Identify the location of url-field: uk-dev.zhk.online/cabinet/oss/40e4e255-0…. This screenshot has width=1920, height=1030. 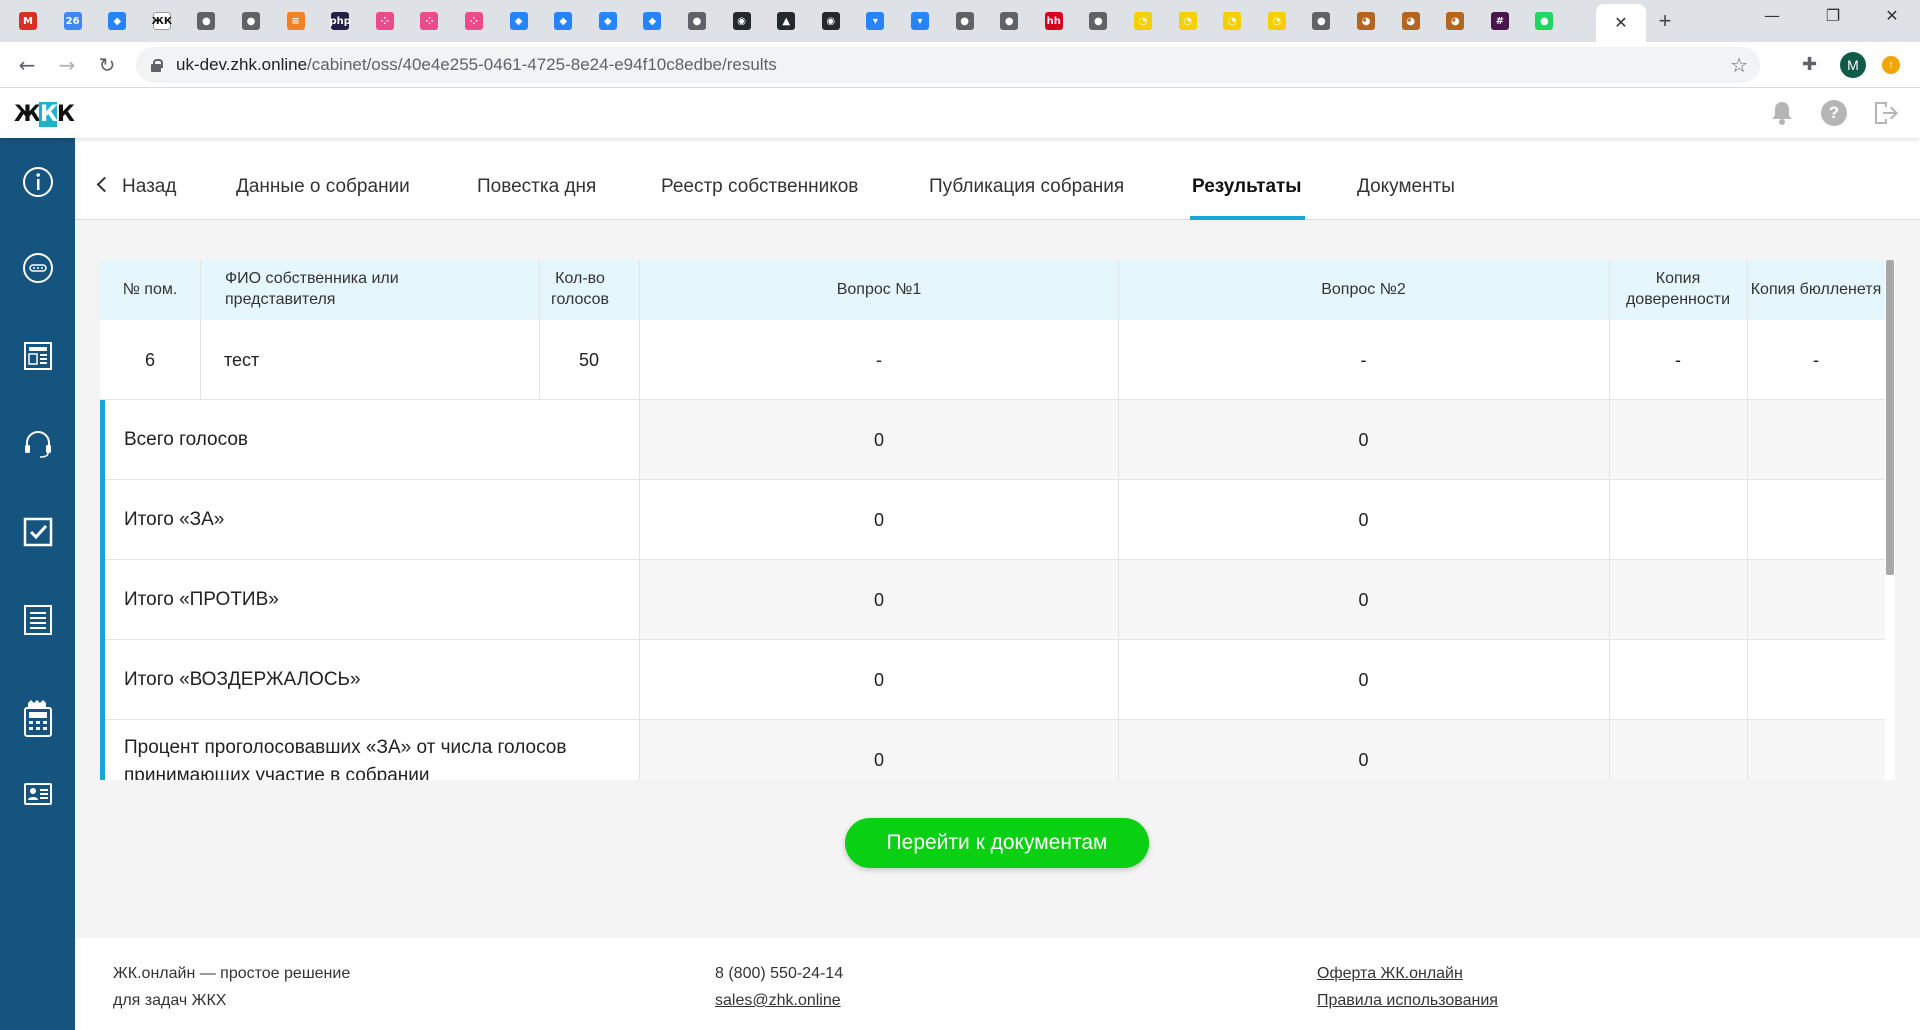
(948, 65).